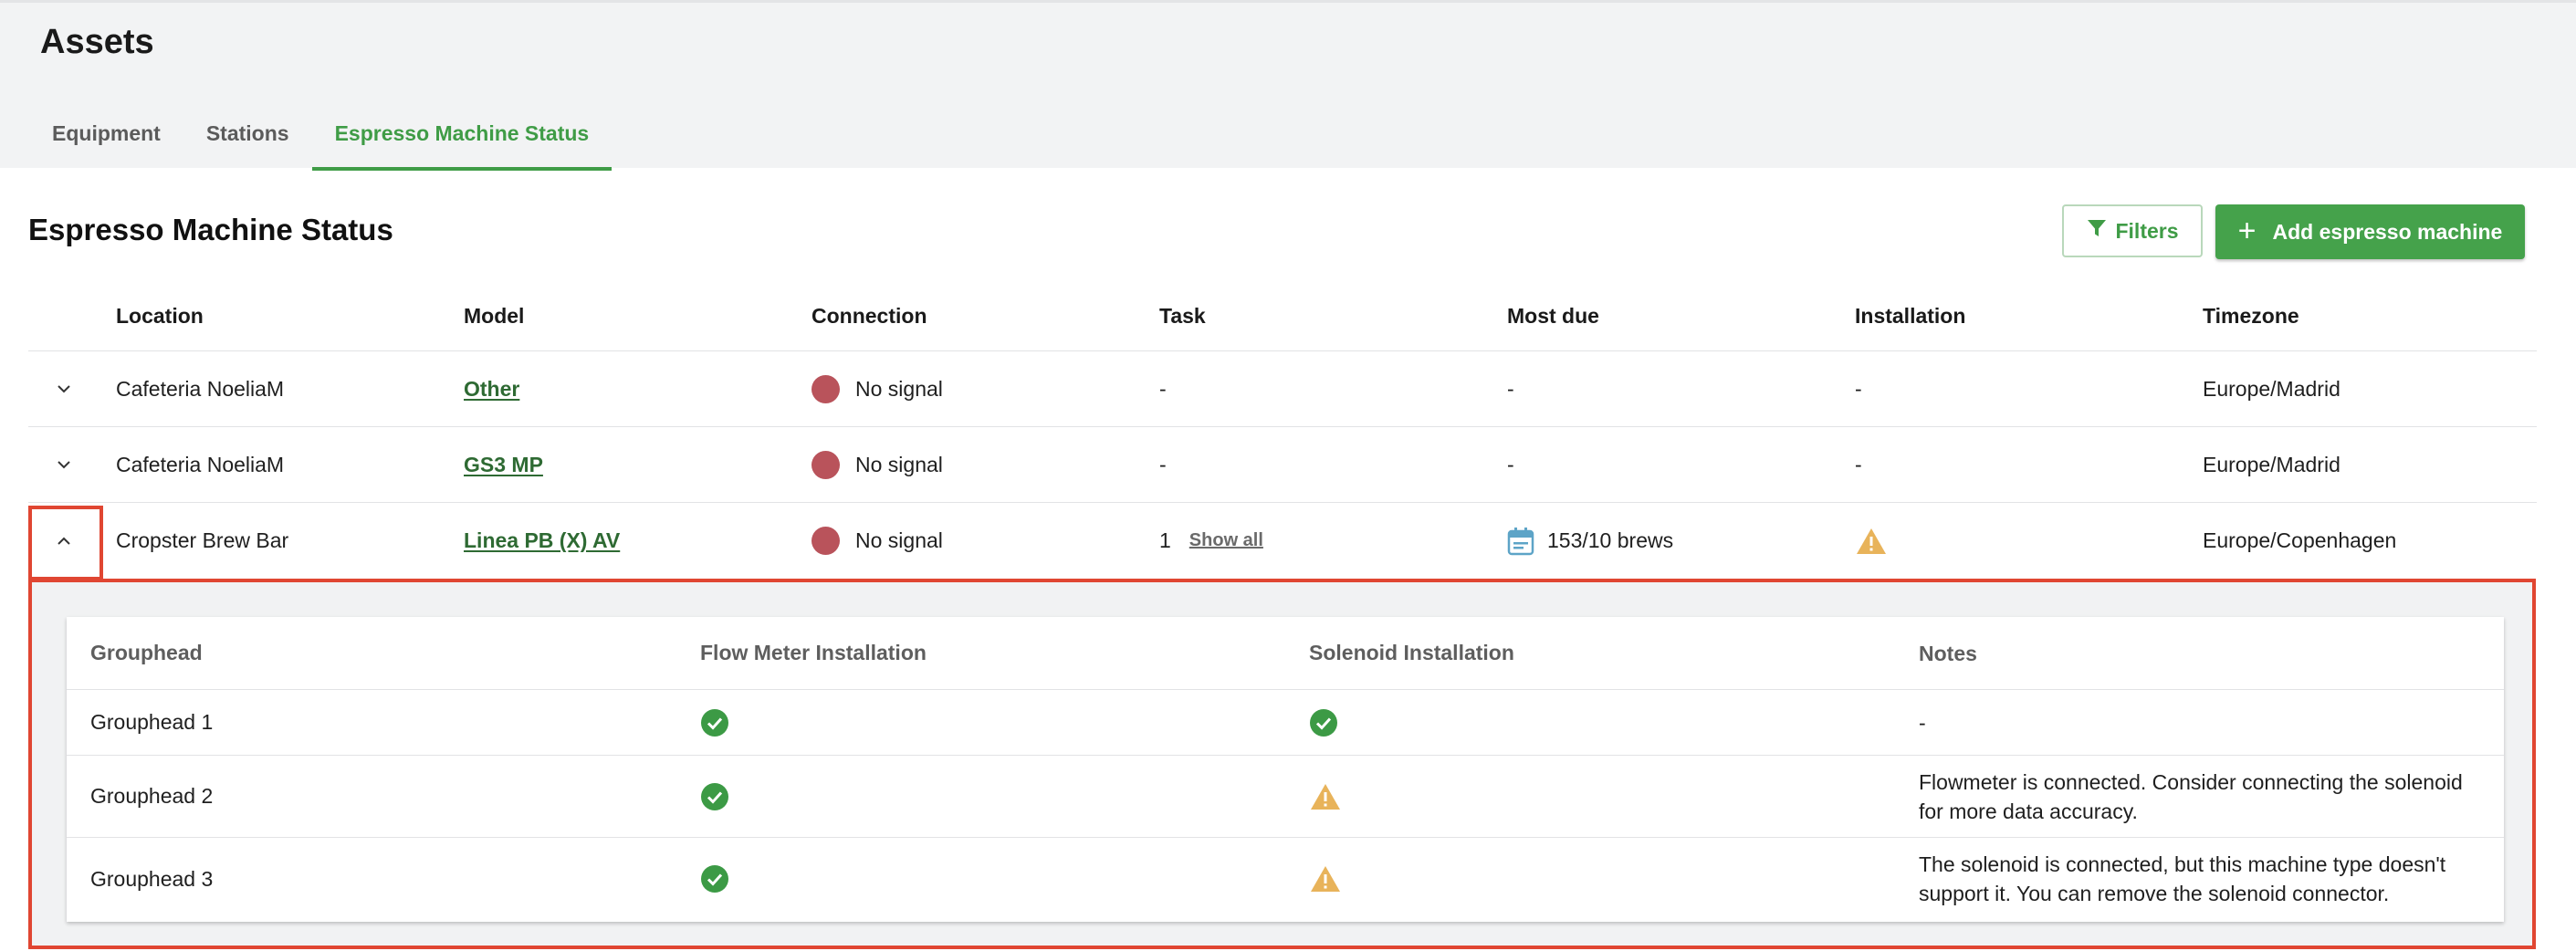  I want to click on details-row: Grouphead 1 -, so click(1285, 723).